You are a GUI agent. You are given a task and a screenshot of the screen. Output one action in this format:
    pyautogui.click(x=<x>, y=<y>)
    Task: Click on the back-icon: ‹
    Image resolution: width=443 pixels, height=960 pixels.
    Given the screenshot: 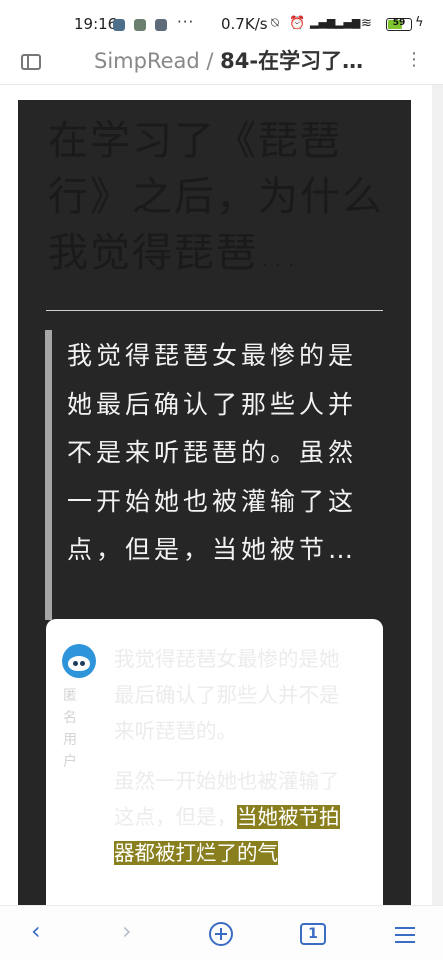 What is the action you would take?
    pyautogui.click(x=36, y=931)
    